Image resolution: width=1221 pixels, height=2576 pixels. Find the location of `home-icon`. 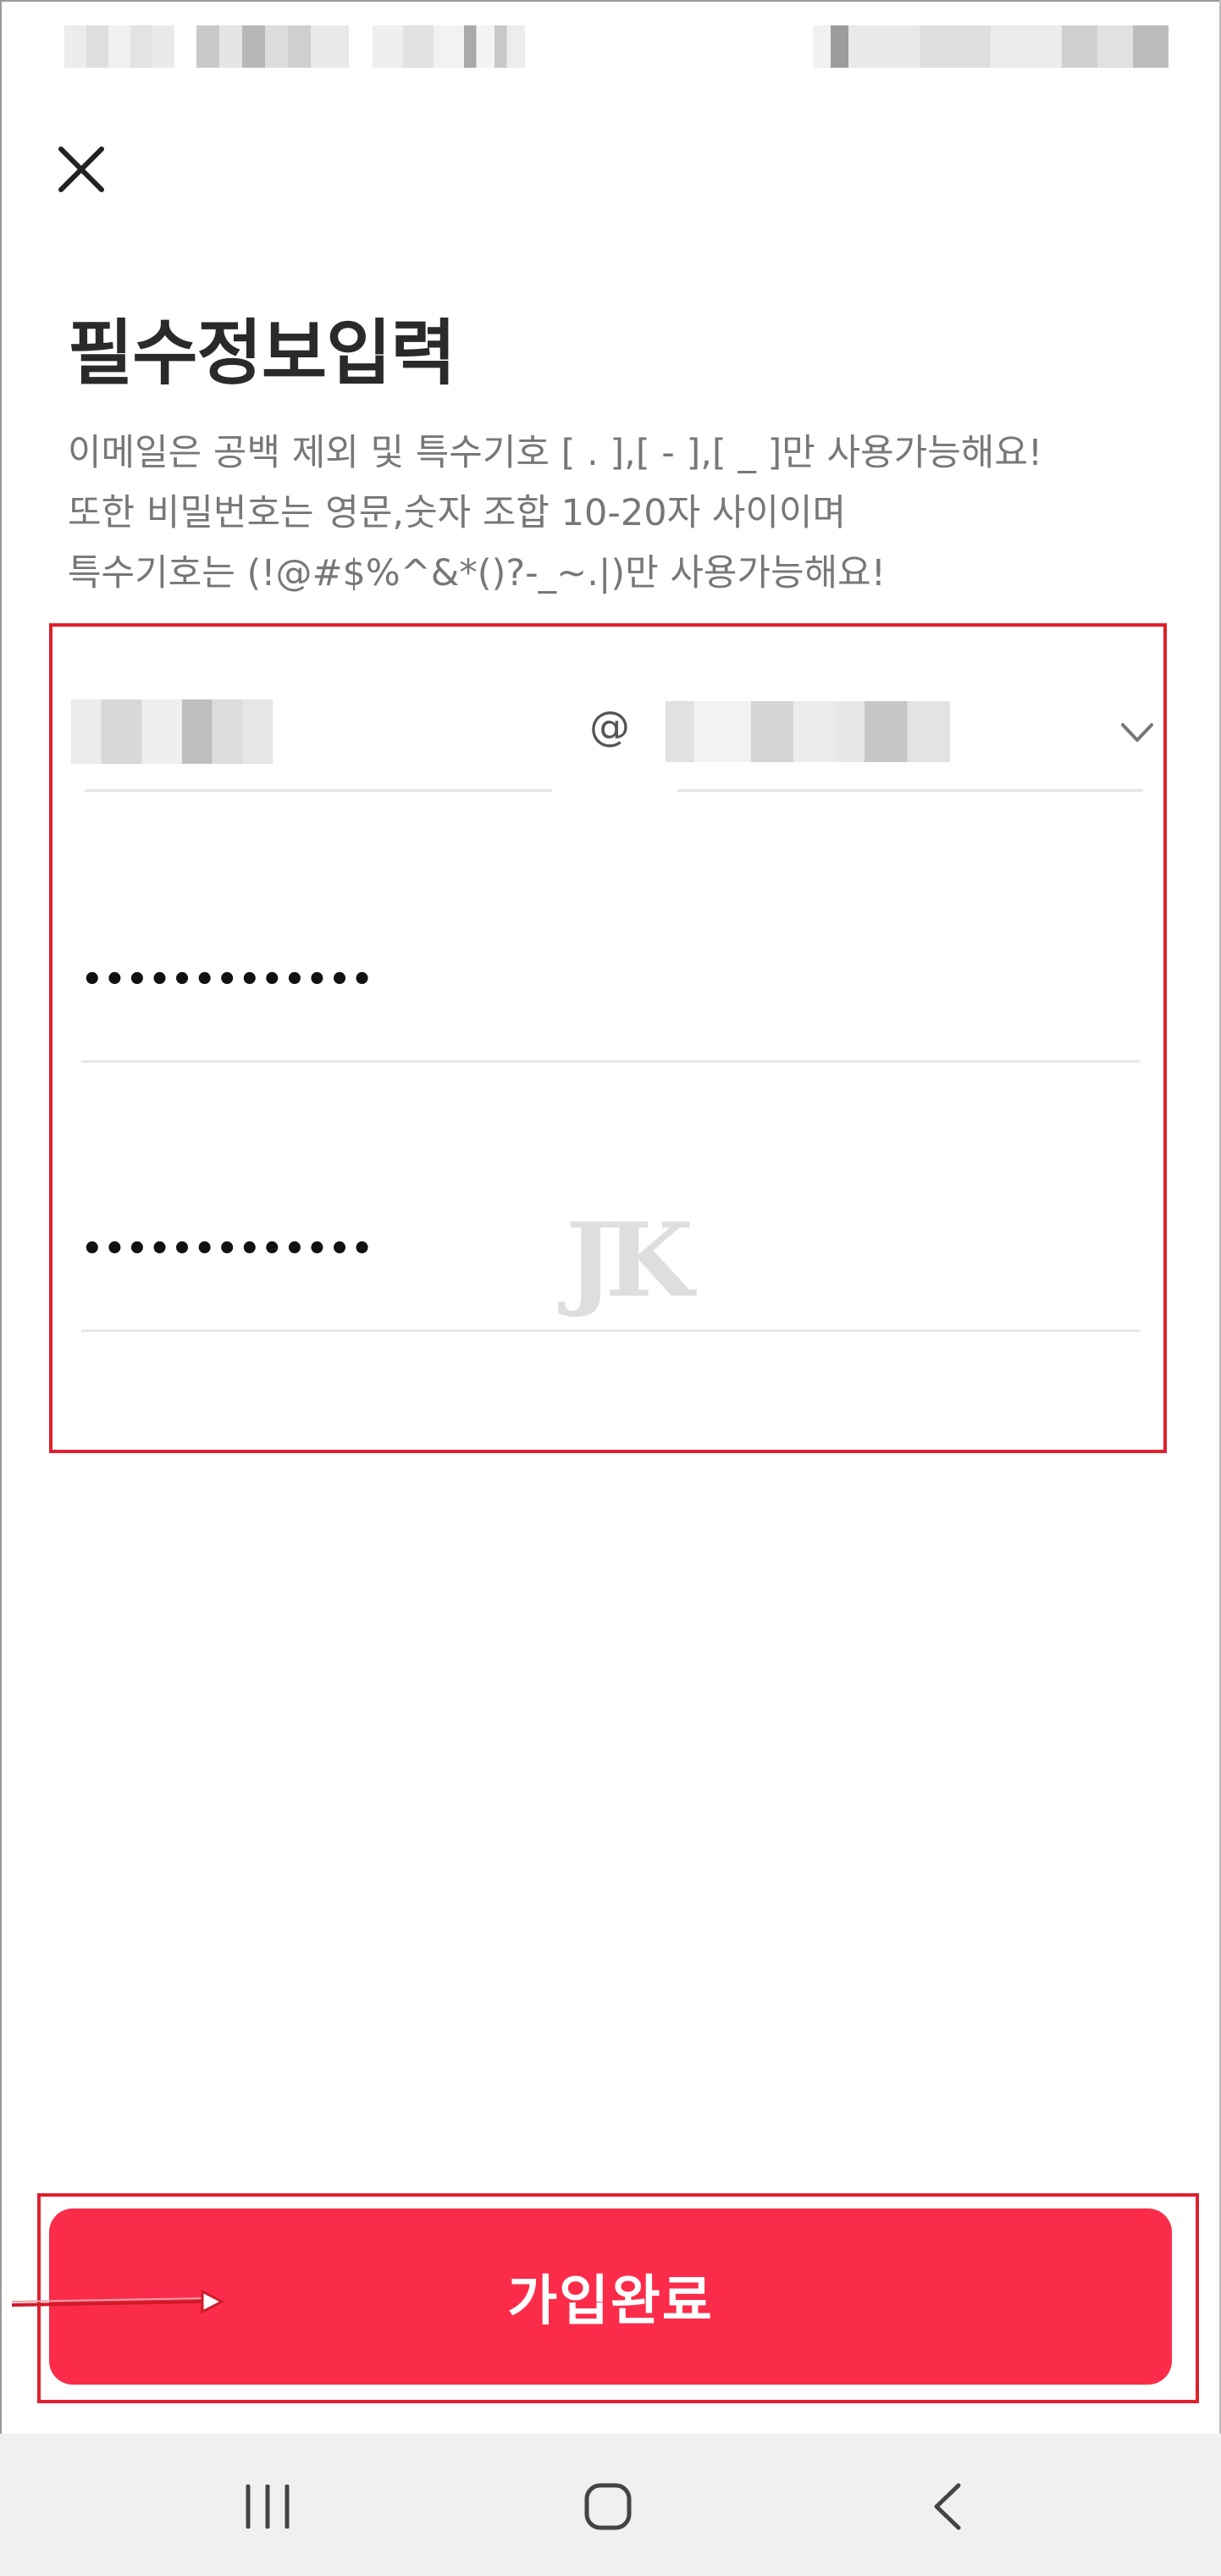

home-icon is located at coordinates (608, 2506).